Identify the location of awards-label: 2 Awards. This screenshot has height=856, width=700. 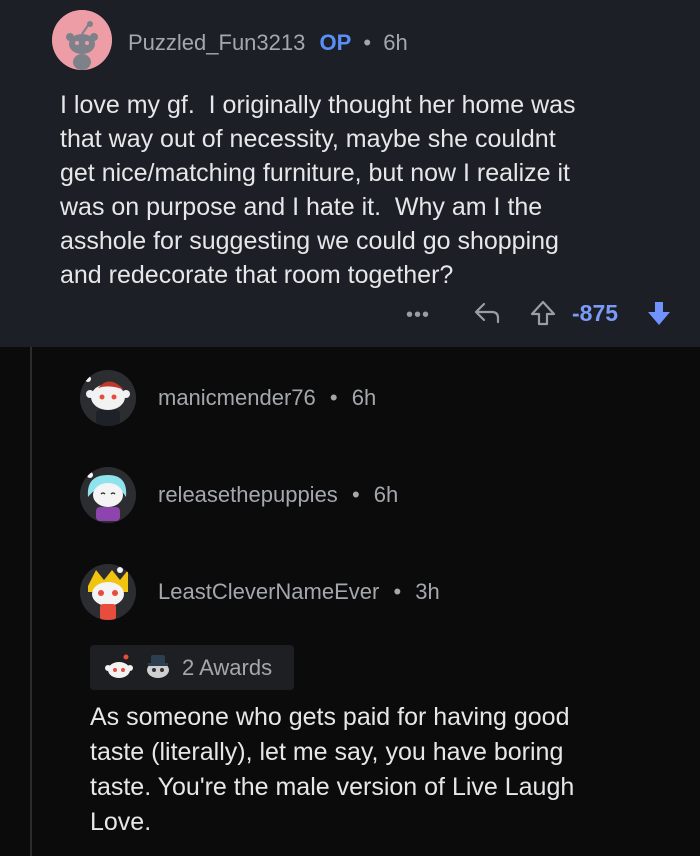
(227, 667).